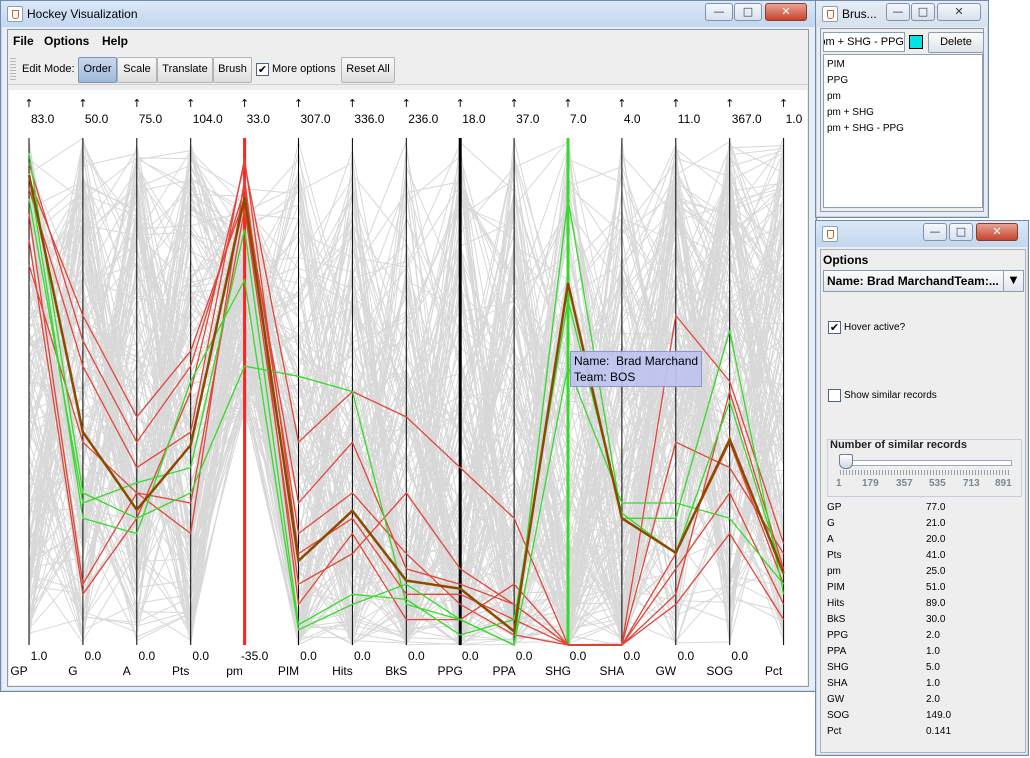  Describe the element at coordinates (922, 234) in the screenshot. I see `options-titlebar: — □ ✕` at that location.